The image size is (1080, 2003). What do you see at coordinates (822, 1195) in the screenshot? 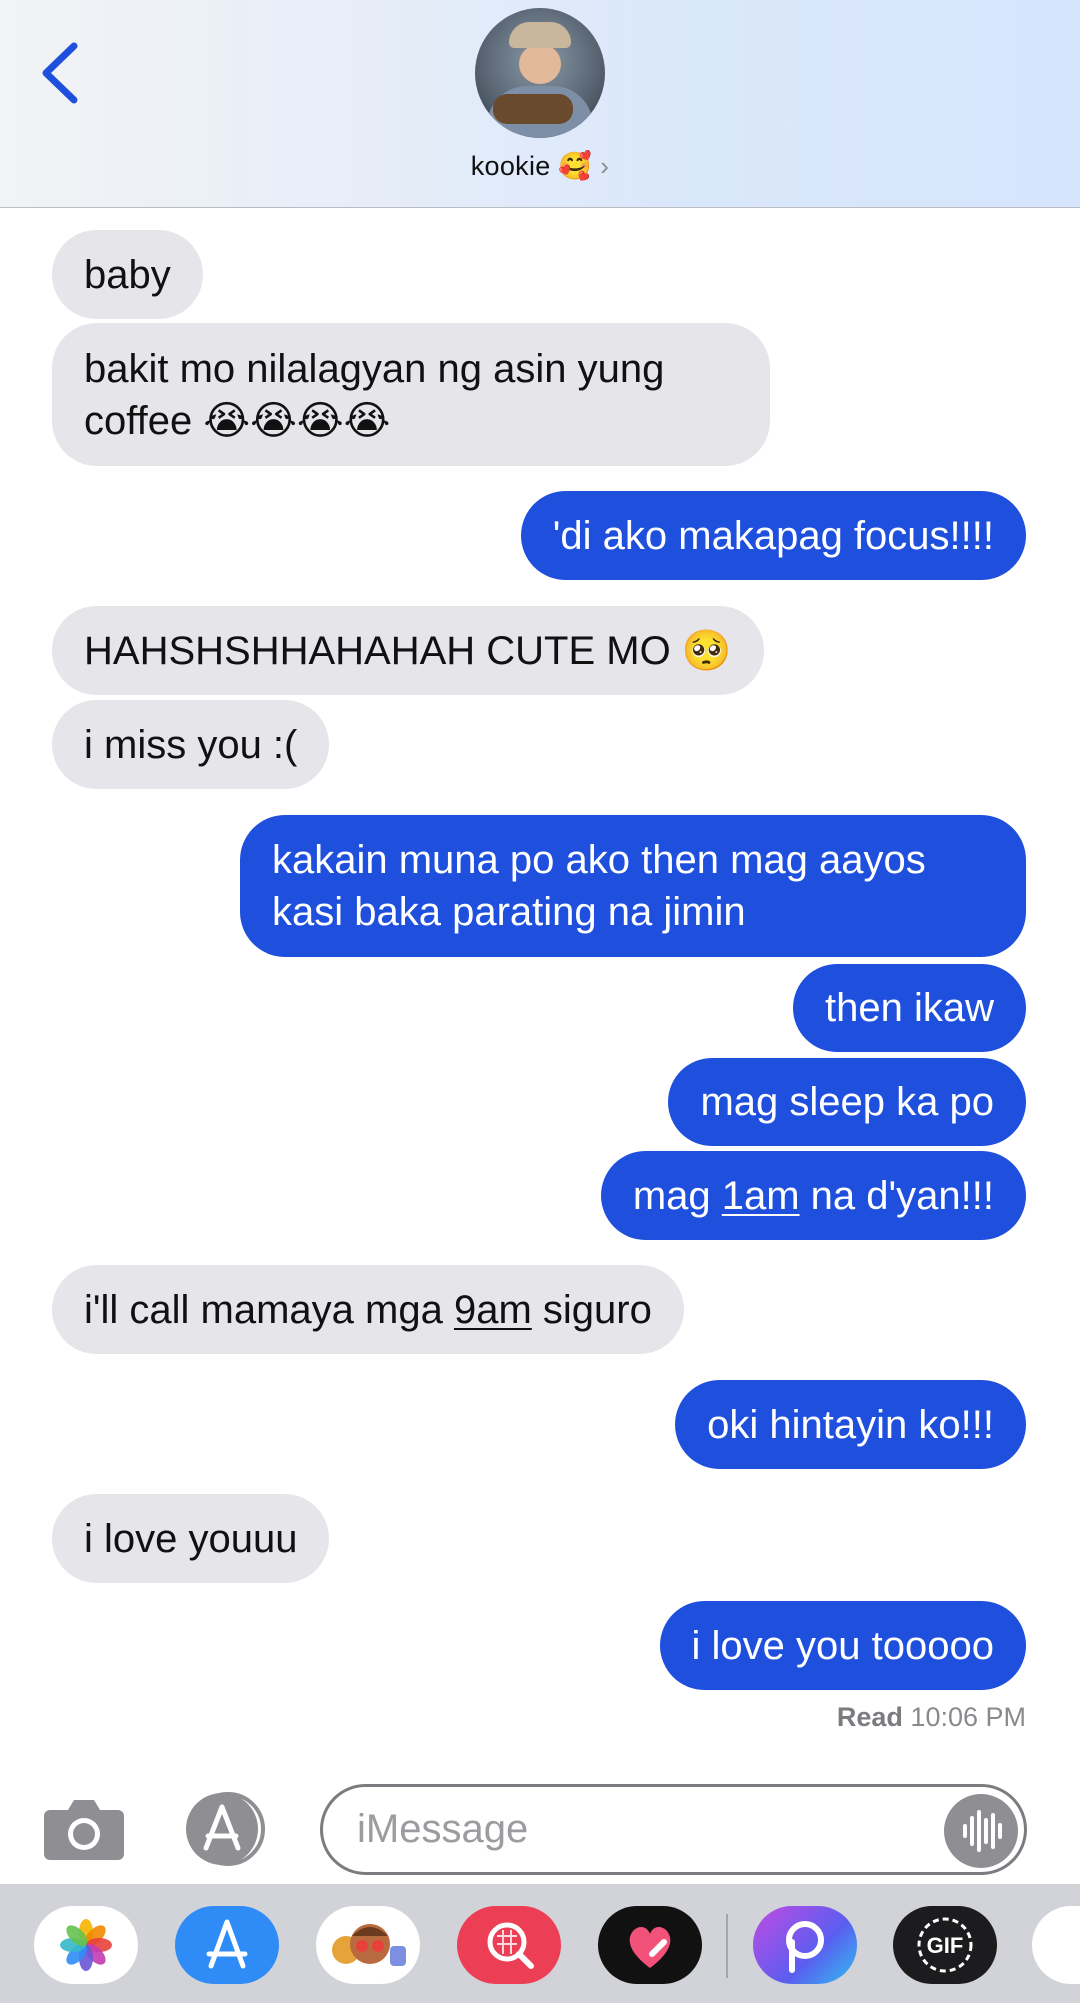
I see `outgoing-message: mag 1am na d'yan!!!` at bounding box center [822, 1195].